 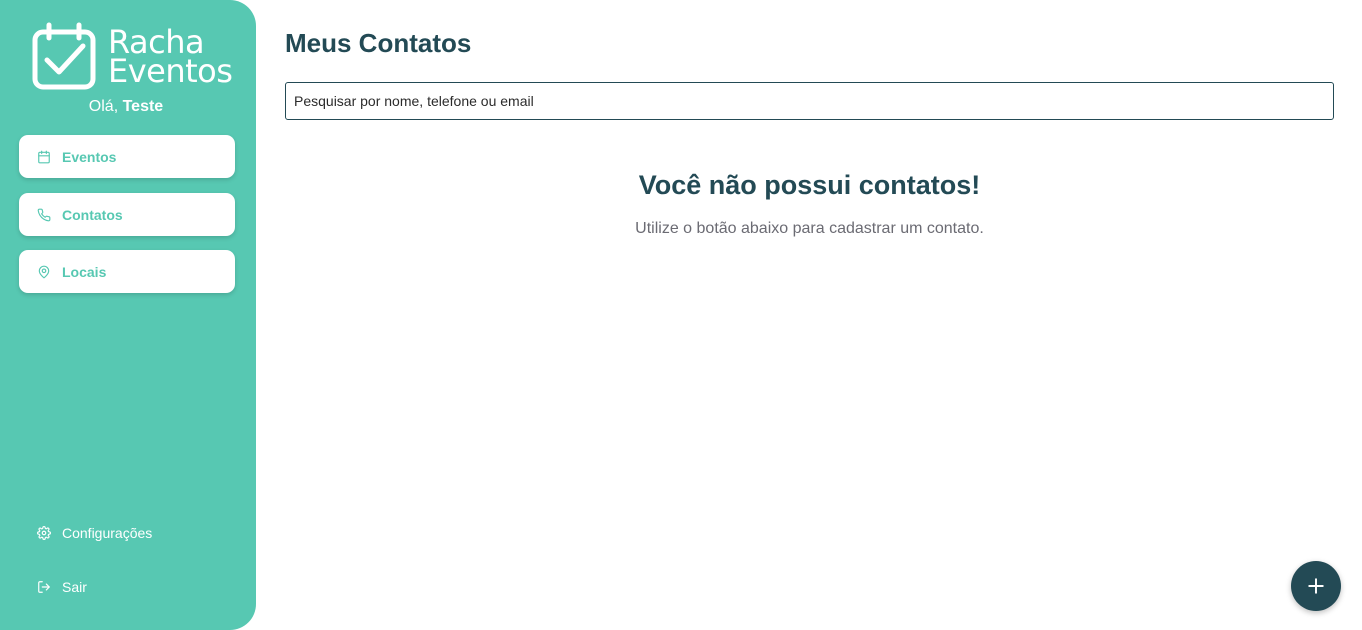 I want to click on map-pin-icon, so click(x=44, y=271).